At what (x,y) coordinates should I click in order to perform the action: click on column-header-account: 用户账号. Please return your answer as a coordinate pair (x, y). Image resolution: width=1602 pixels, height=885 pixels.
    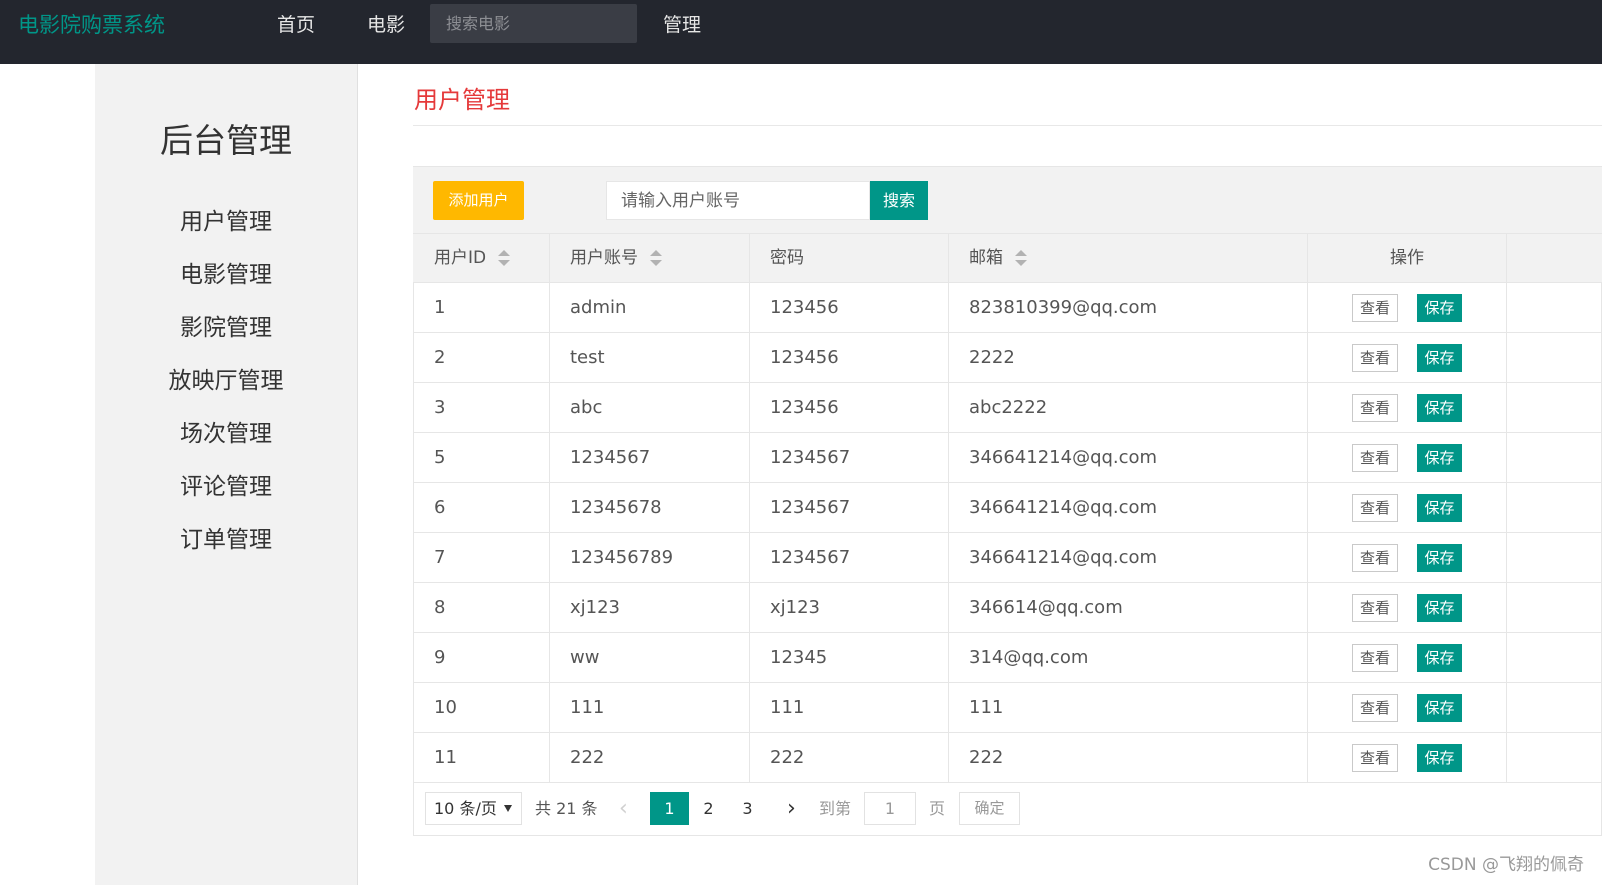
    Looking at the image, I should click on (616, 259).